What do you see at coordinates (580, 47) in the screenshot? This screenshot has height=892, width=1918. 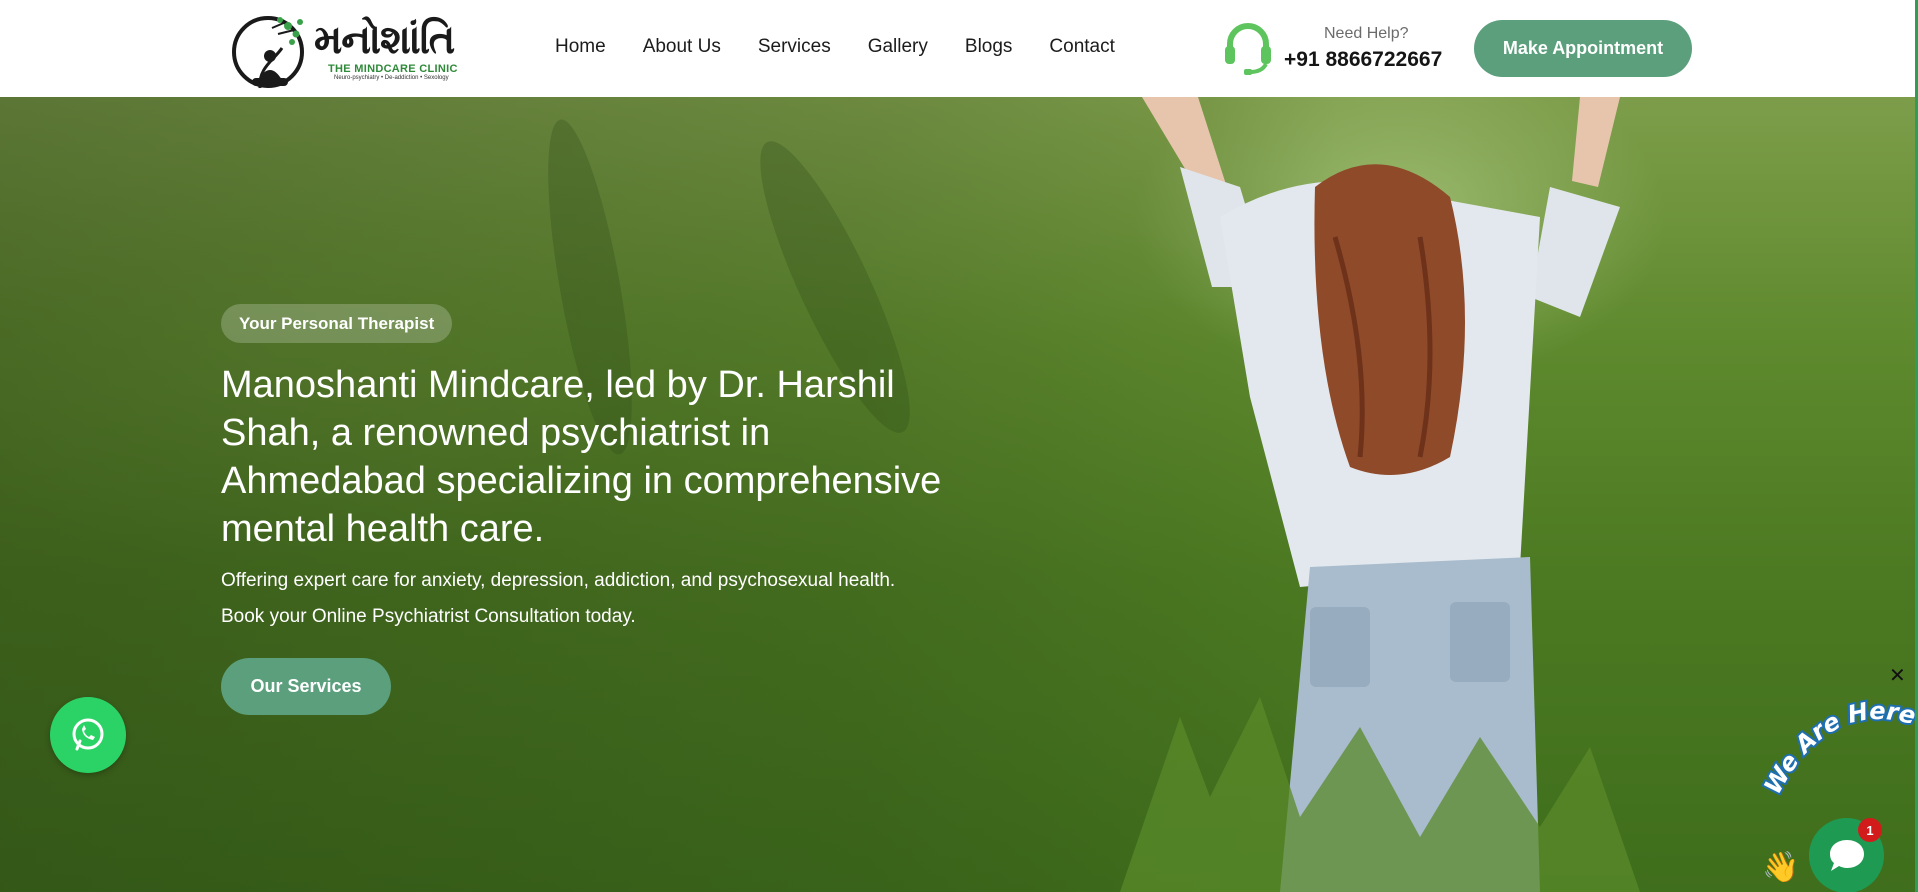 I see `nav-home: Home` at bounding box center [580, 47].